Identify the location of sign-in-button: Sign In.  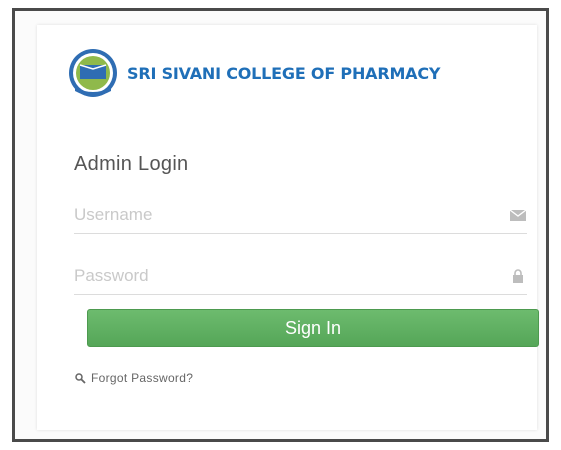
(313, 328).